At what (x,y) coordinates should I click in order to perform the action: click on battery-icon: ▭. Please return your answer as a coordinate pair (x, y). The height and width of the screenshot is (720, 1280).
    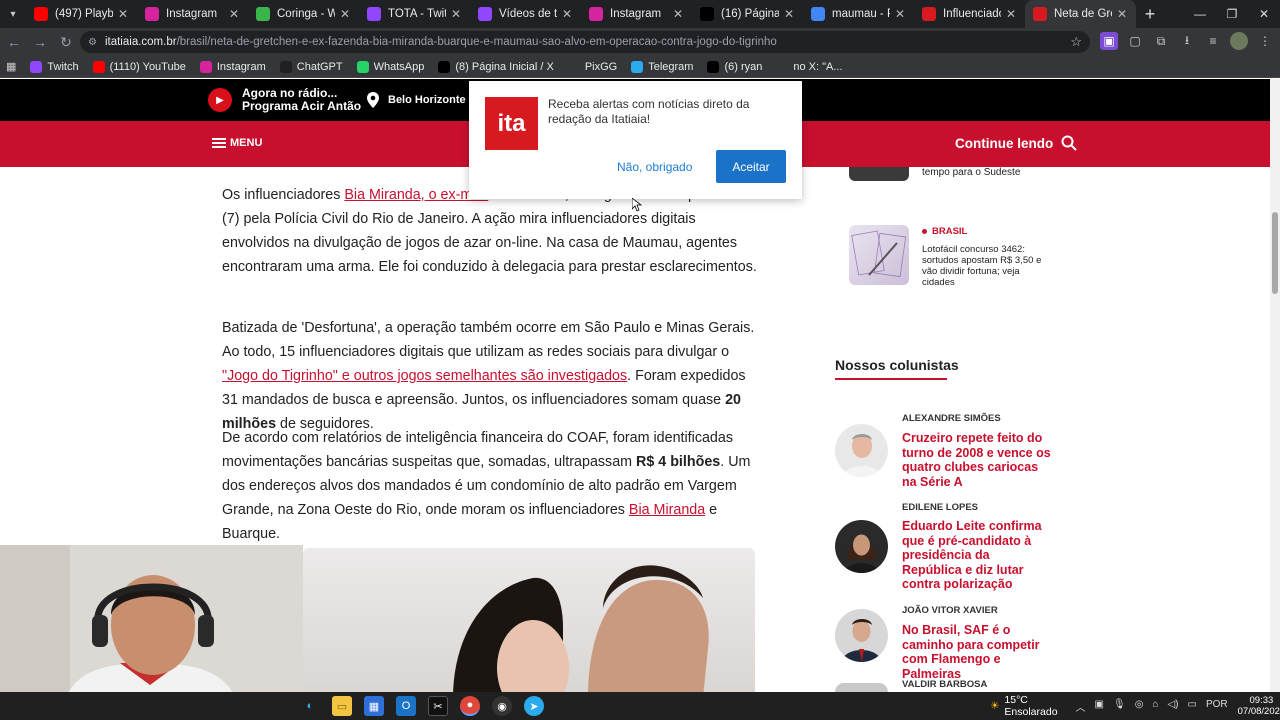
    Looking at the image, I should click on (1192, 706).